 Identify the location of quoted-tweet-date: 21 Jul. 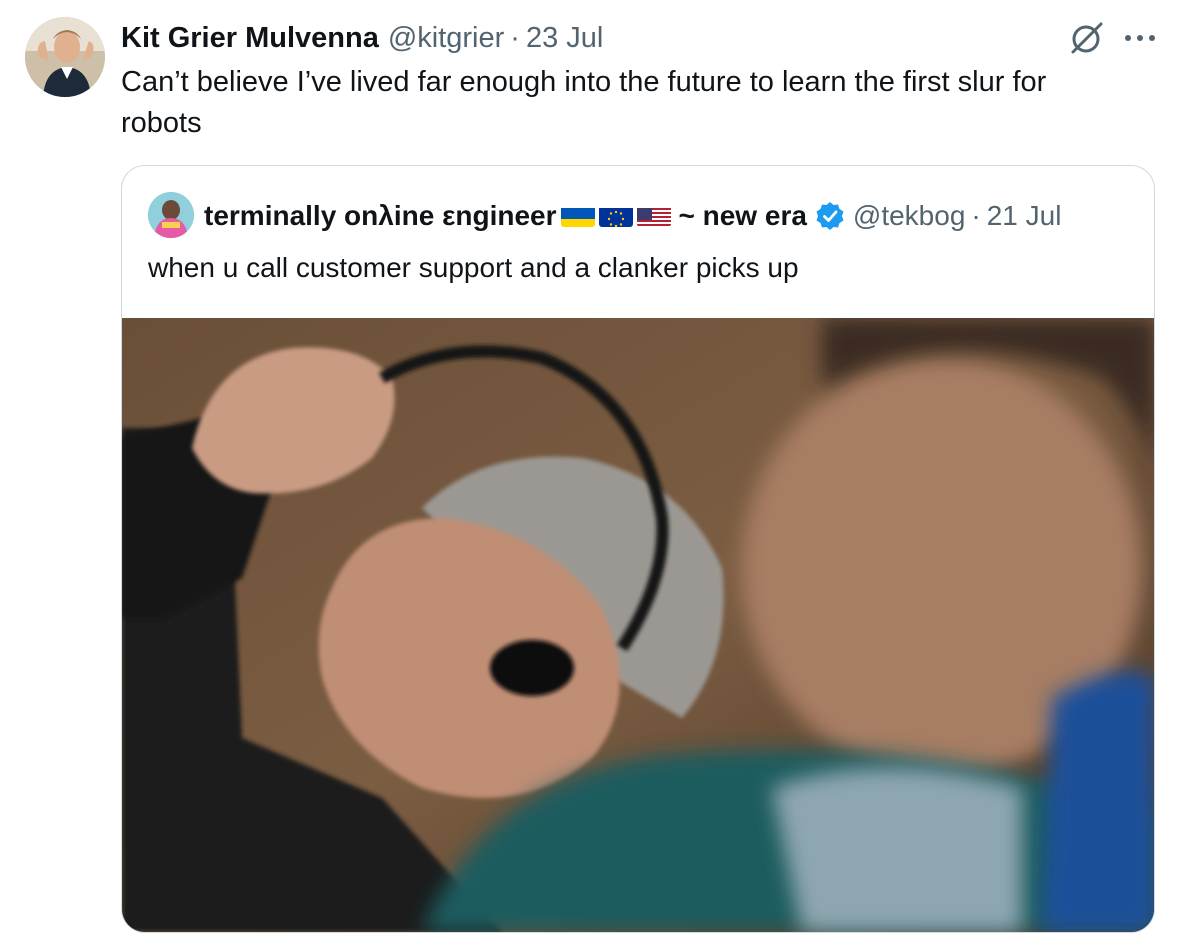
(1024, 216).